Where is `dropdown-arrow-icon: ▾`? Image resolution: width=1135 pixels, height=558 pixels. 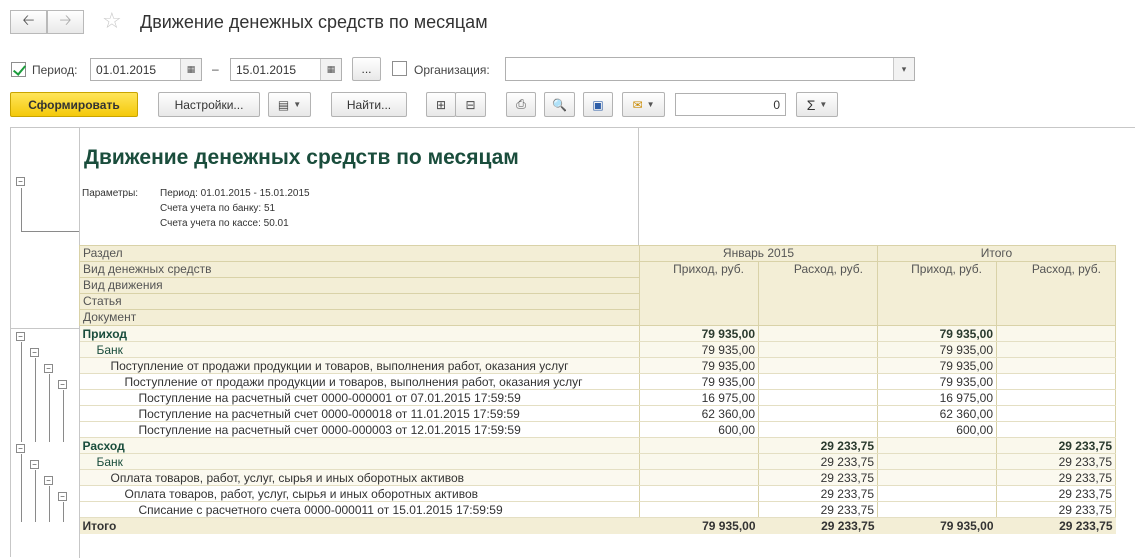
dropdown-arrow-icon: ▾ is located at coordinates (903, 69).